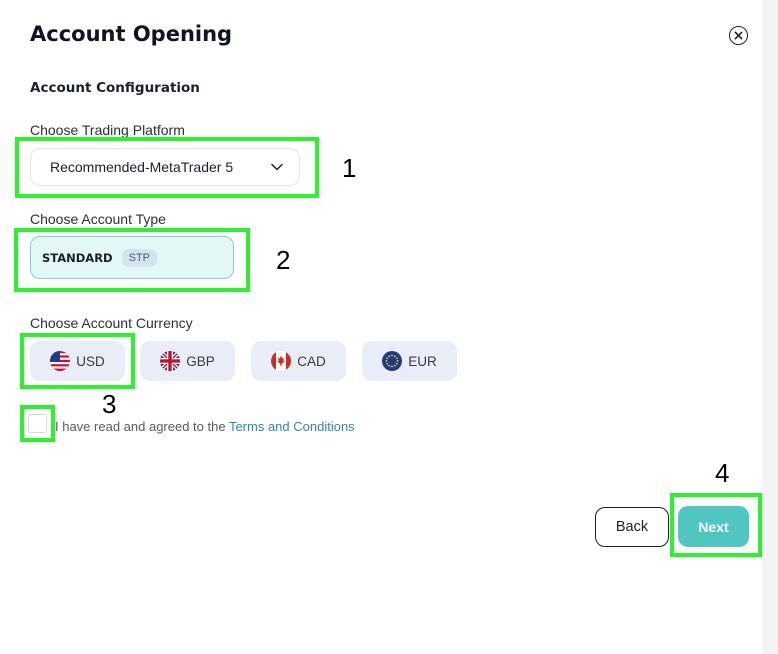 This screenshot has width=778, height=654. I want to click on canada-flag-icon, so click(281, 361).